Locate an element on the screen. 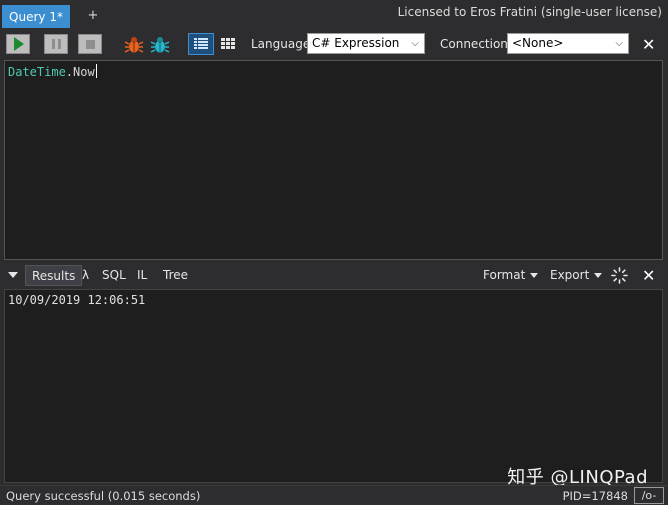 This screenshot has width=668, height=505. language-label: Language is located at coordinates (281, 44).